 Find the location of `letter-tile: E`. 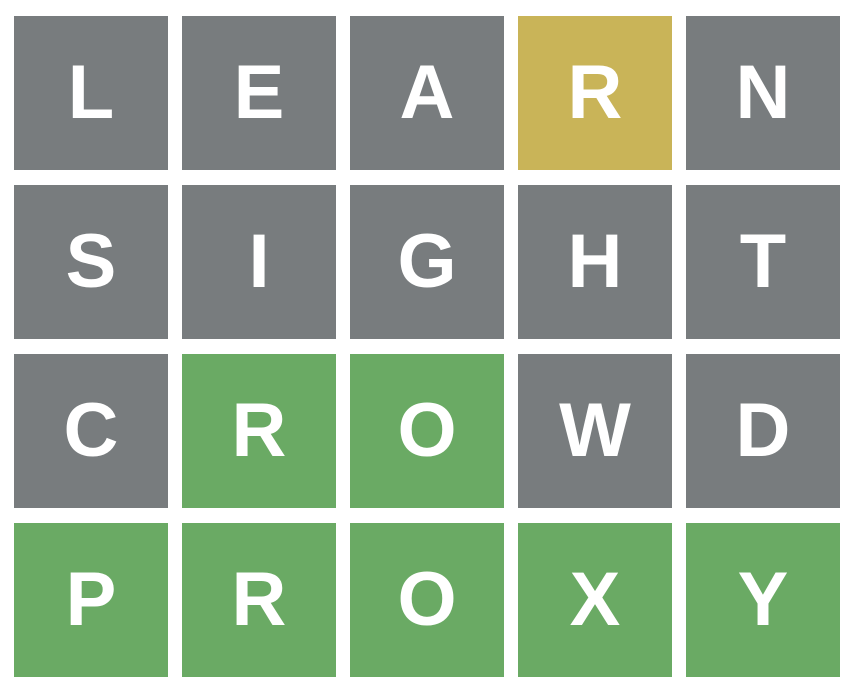

letter-tile: E is located at coordinates (259, 93).